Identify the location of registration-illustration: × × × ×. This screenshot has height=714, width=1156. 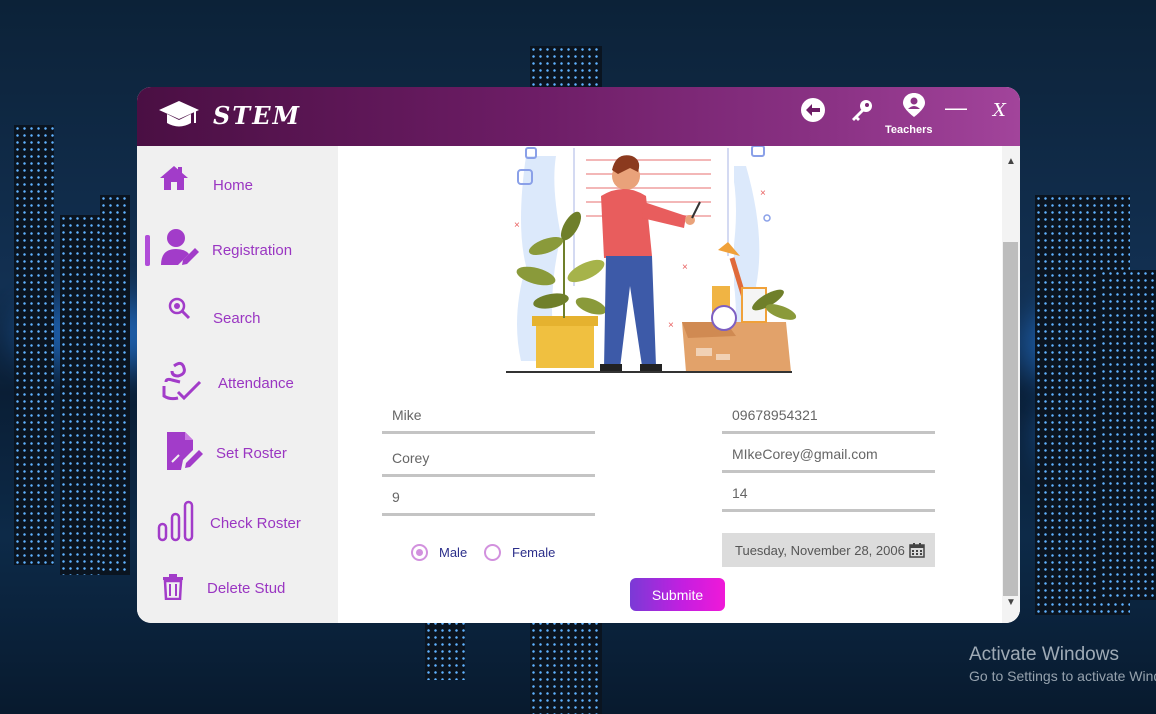
(651, 259).